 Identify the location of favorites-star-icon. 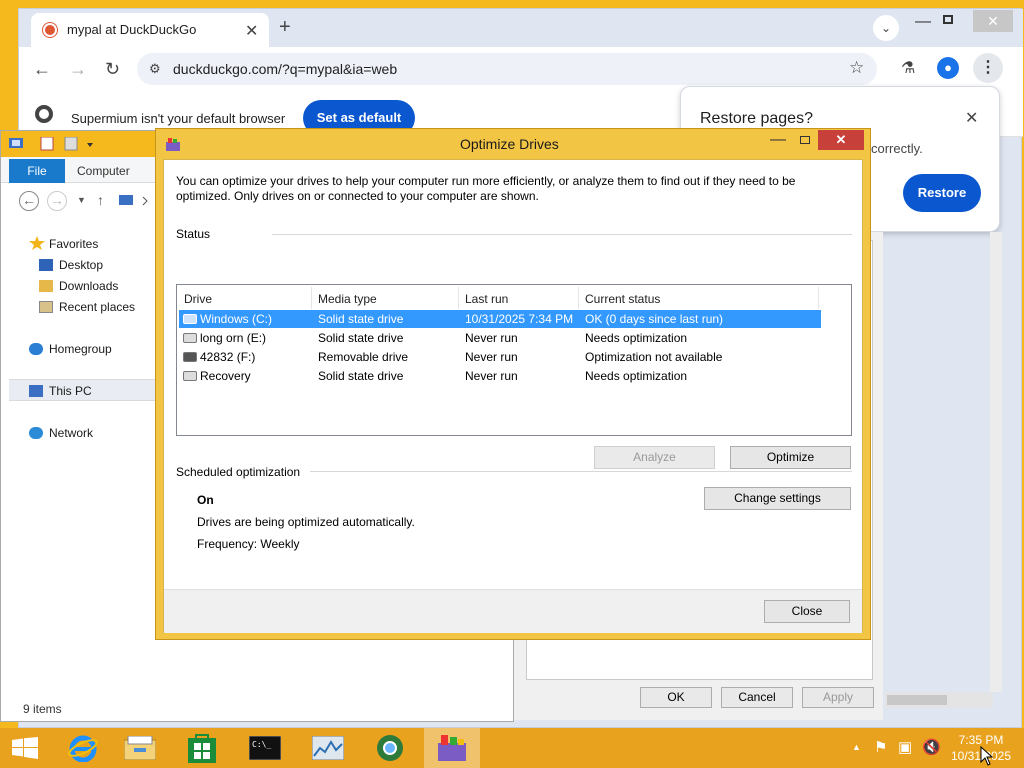
(37, 243).